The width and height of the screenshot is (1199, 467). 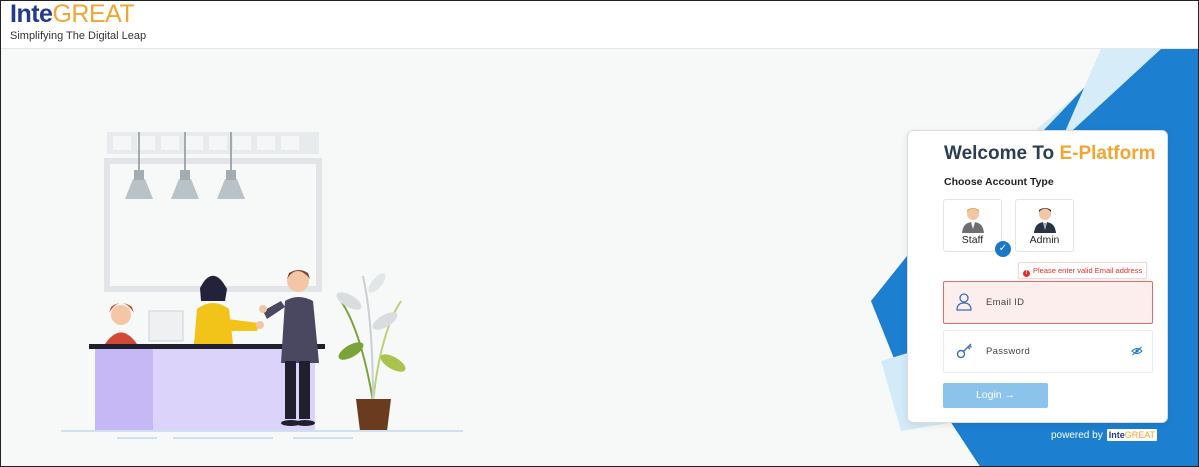 What do you see at coordinates (1008, 351) in the screenshot?
I see `password-placeholder: Password` at bounding box center [1008, 351].